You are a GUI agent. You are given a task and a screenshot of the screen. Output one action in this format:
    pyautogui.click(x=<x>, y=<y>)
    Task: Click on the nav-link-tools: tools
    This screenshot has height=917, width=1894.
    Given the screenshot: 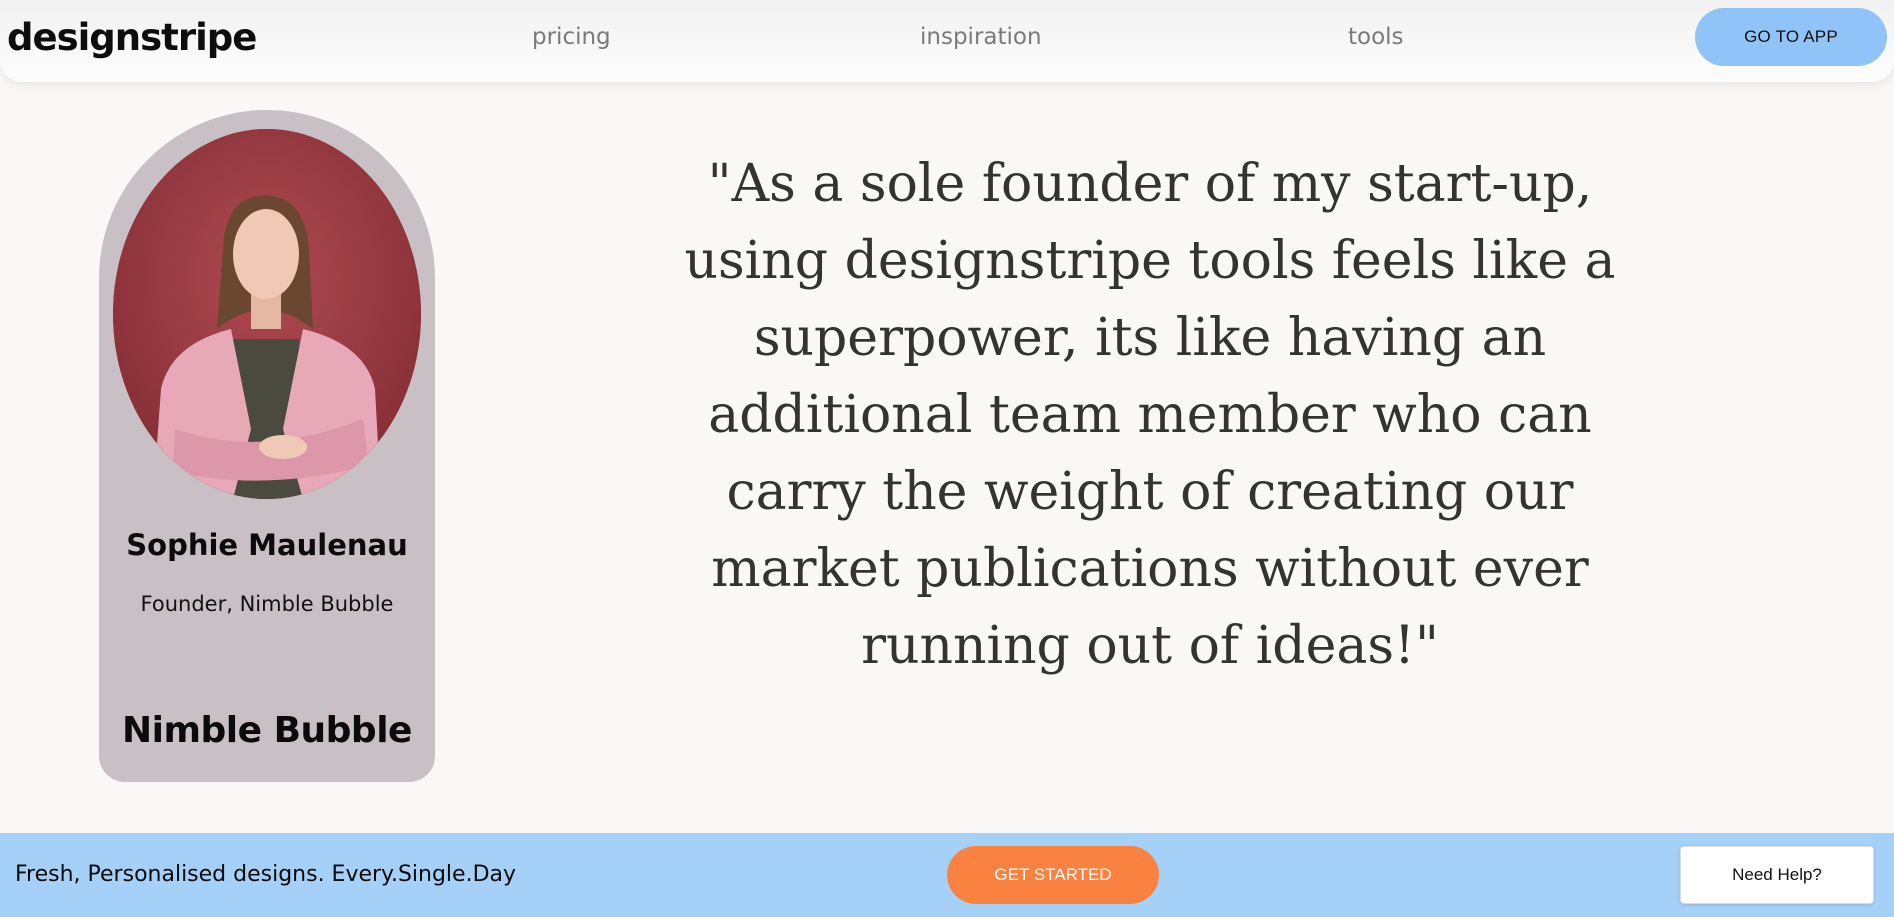 What is the action you would take?
    pyautogui.click(x=1376, y=37)
    